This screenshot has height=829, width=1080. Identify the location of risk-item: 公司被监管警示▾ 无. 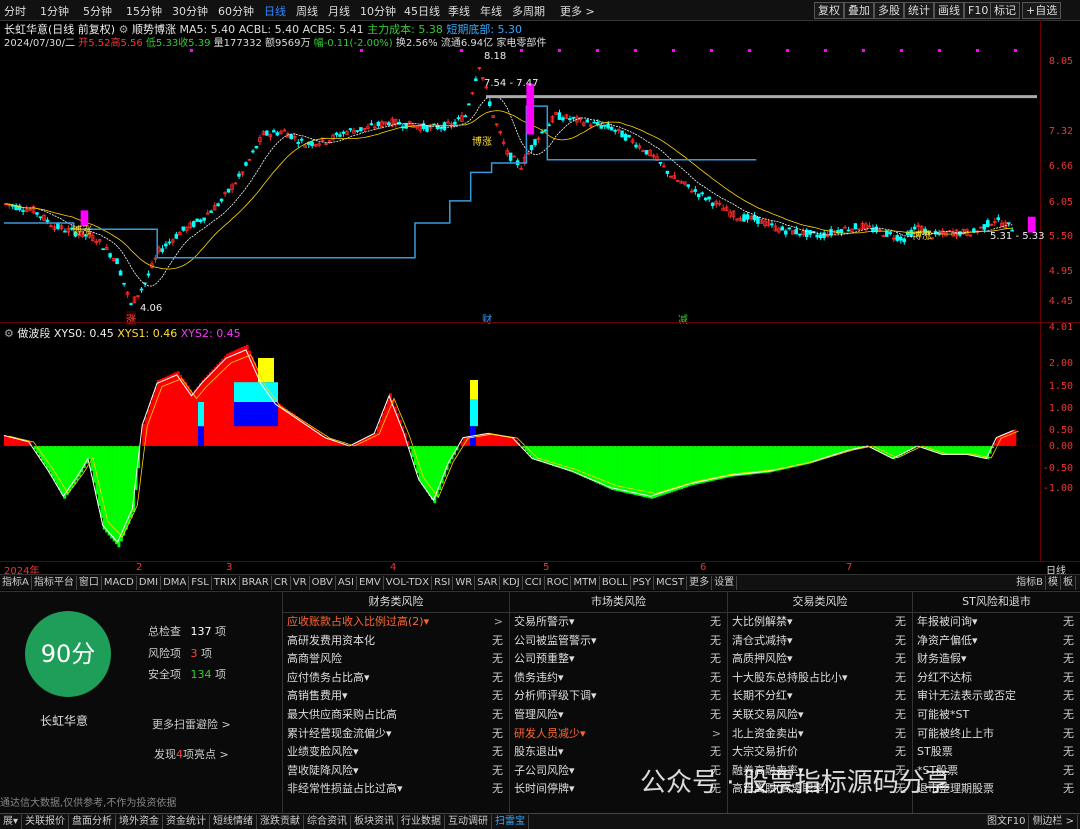
(618, 641).